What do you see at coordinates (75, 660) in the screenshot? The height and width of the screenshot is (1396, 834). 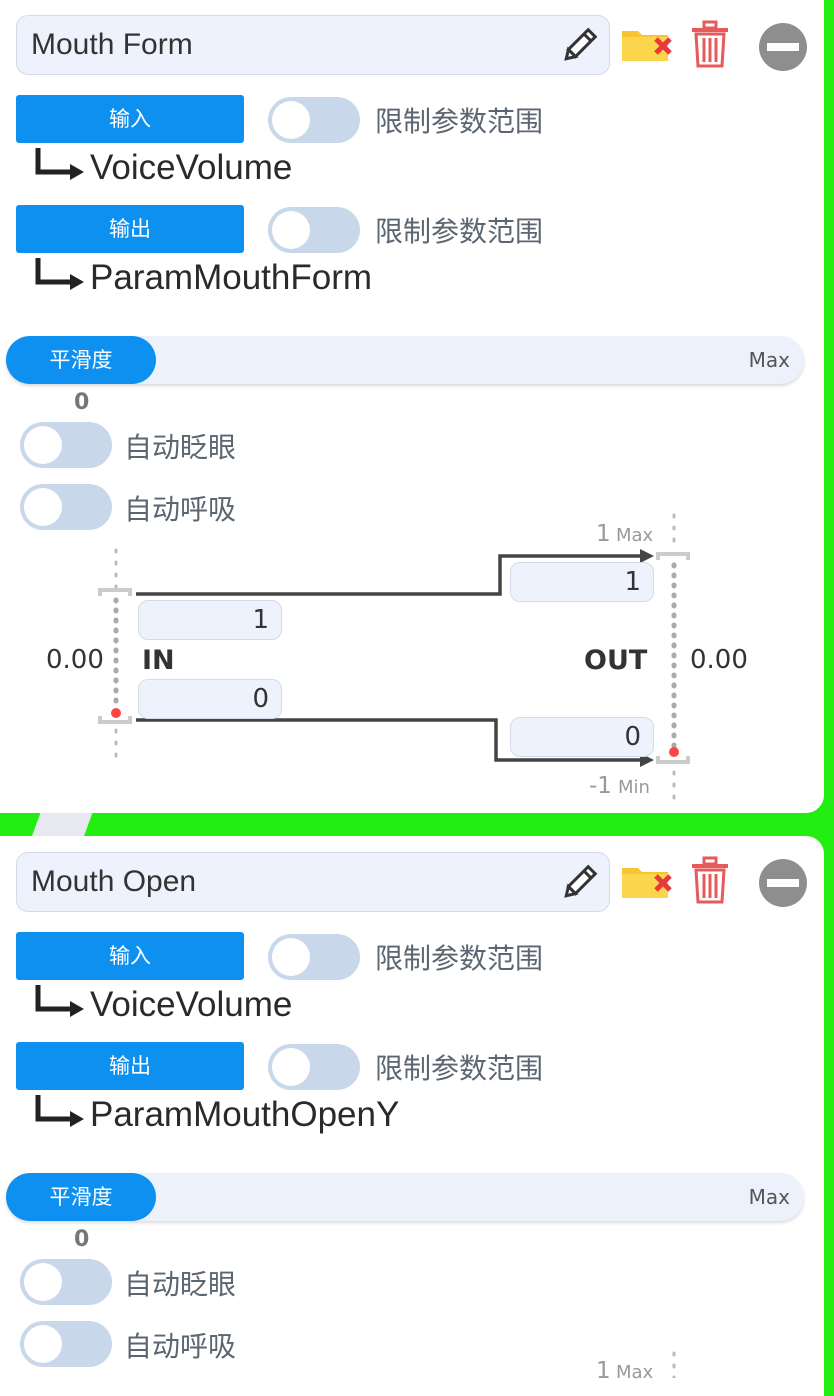 I see `input-current-value: 0.00` at bounding box center [75, 660].